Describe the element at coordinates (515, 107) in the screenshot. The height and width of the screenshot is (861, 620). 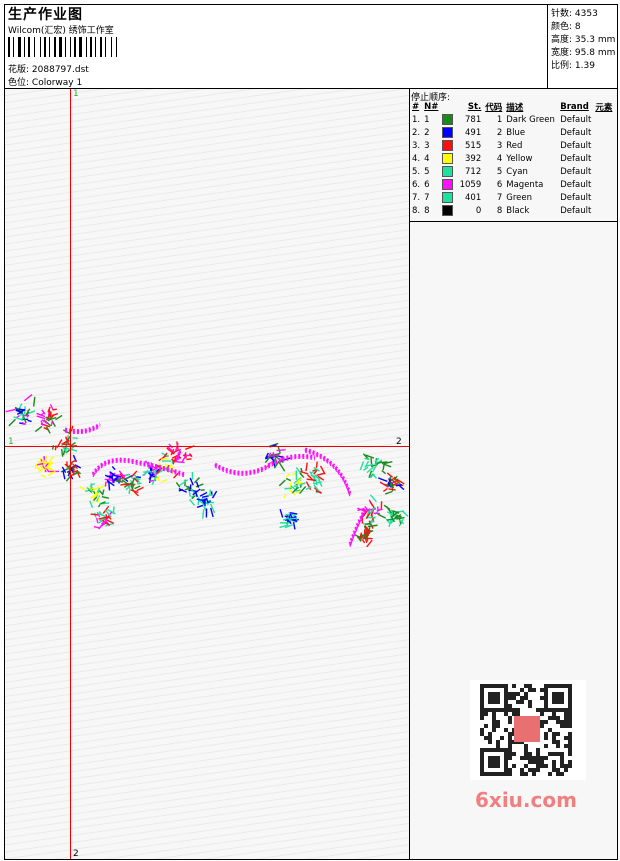
I see `header-desc: 描述` at that location.